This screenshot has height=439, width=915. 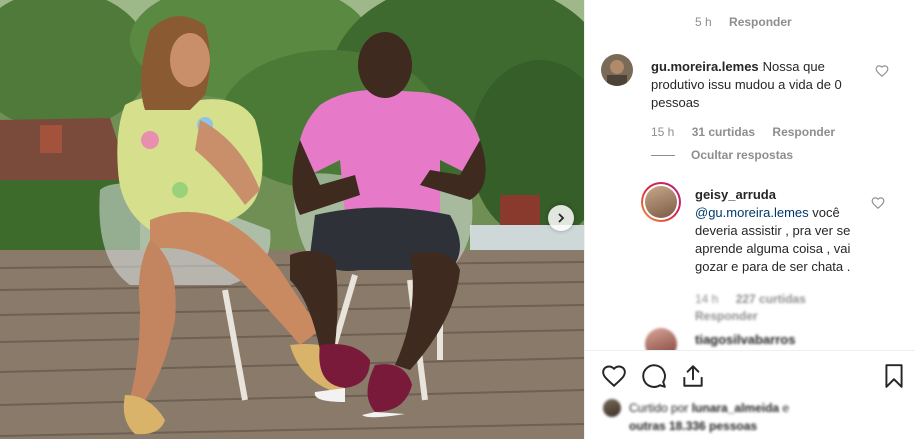 I want to click on next-slide-button, so click(x=561, y=218).